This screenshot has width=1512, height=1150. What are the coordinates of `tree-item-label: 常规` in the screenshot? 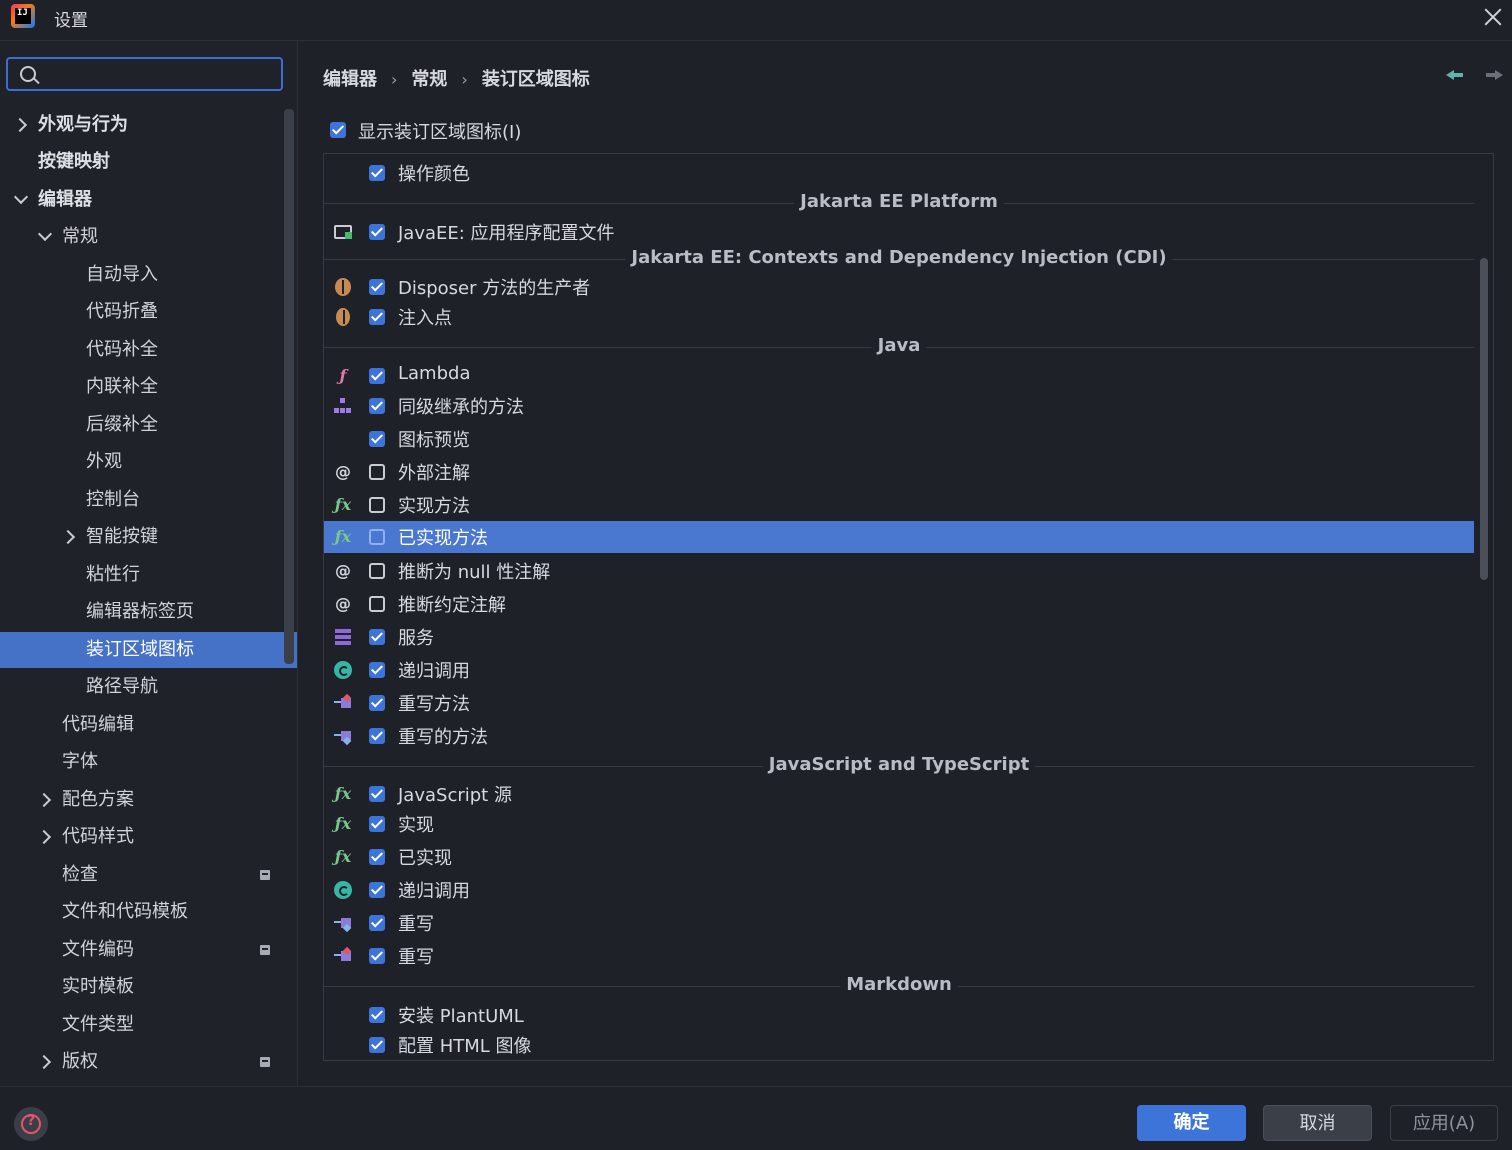 It's located at (80, 236).